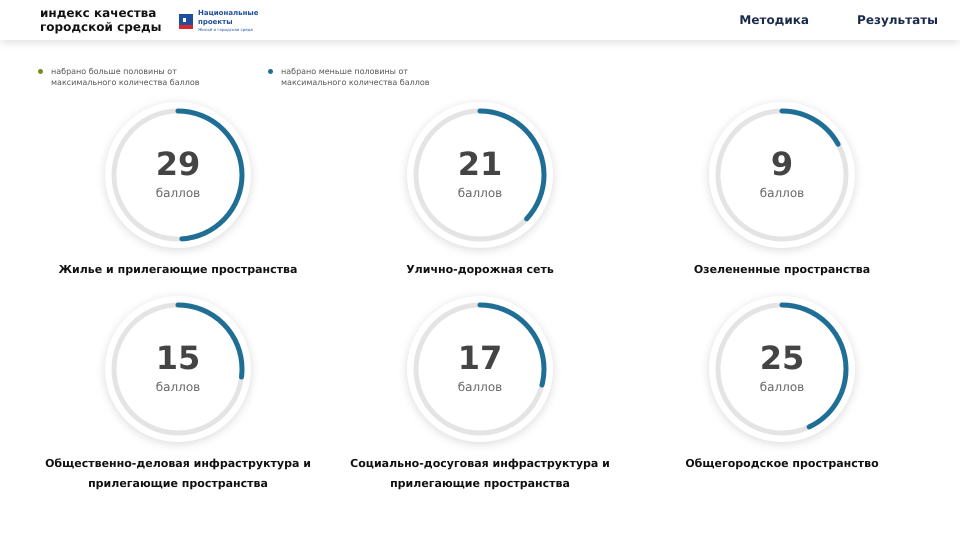  What do you see at coordinates (178, 358) in the screenshot?
I see `score-value: 15` at bounding box center [178, 358].